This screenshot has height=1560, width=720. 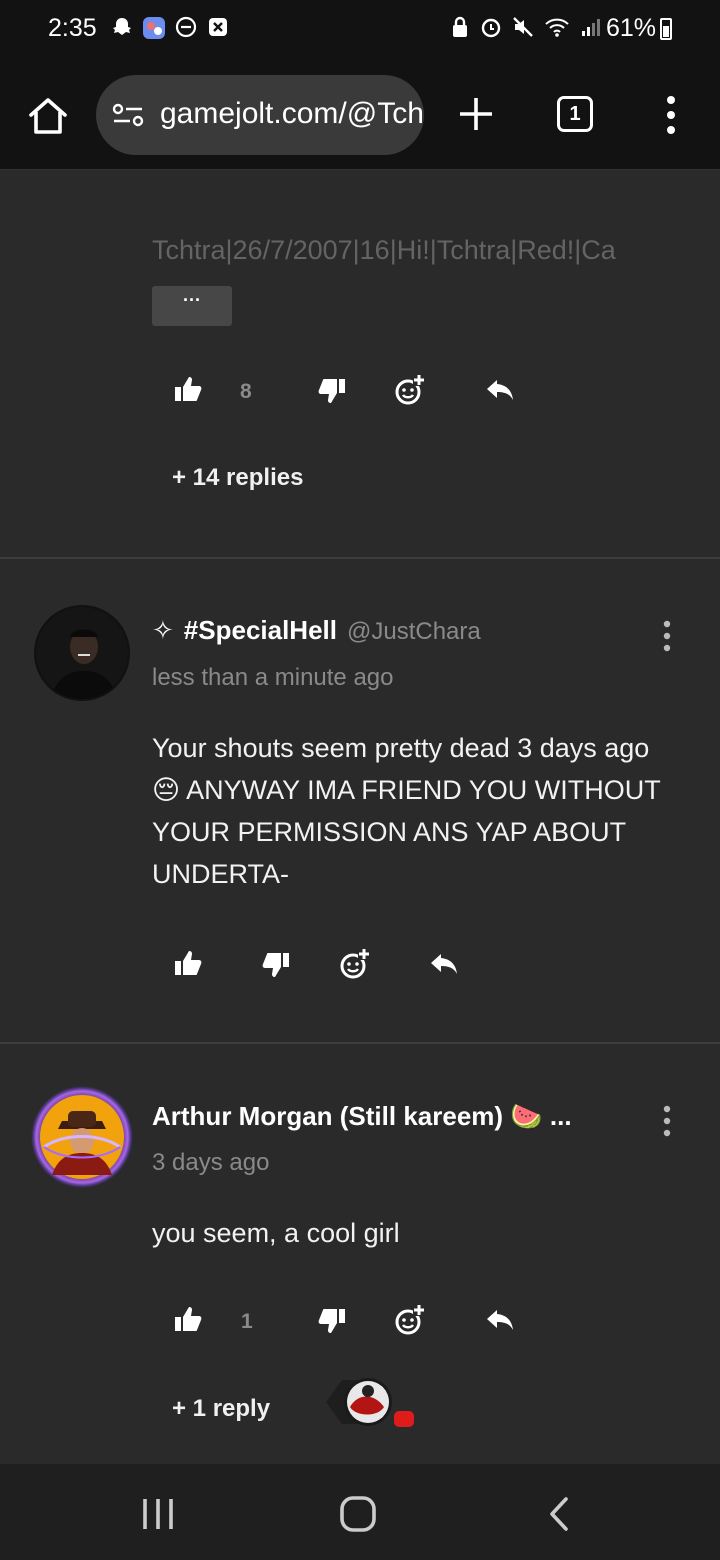 I want to click on url-text: gamejolt.com/@Tchtra, so click(x=292, y=113).